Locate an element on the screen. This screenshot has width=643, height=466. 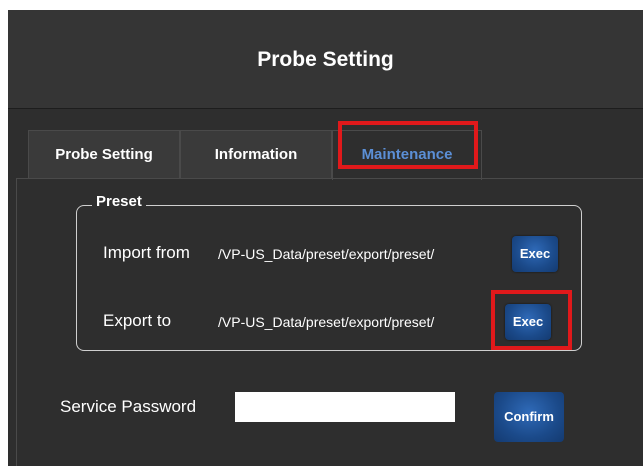
export-to-label: Export to is located at coordinates (137, 320).